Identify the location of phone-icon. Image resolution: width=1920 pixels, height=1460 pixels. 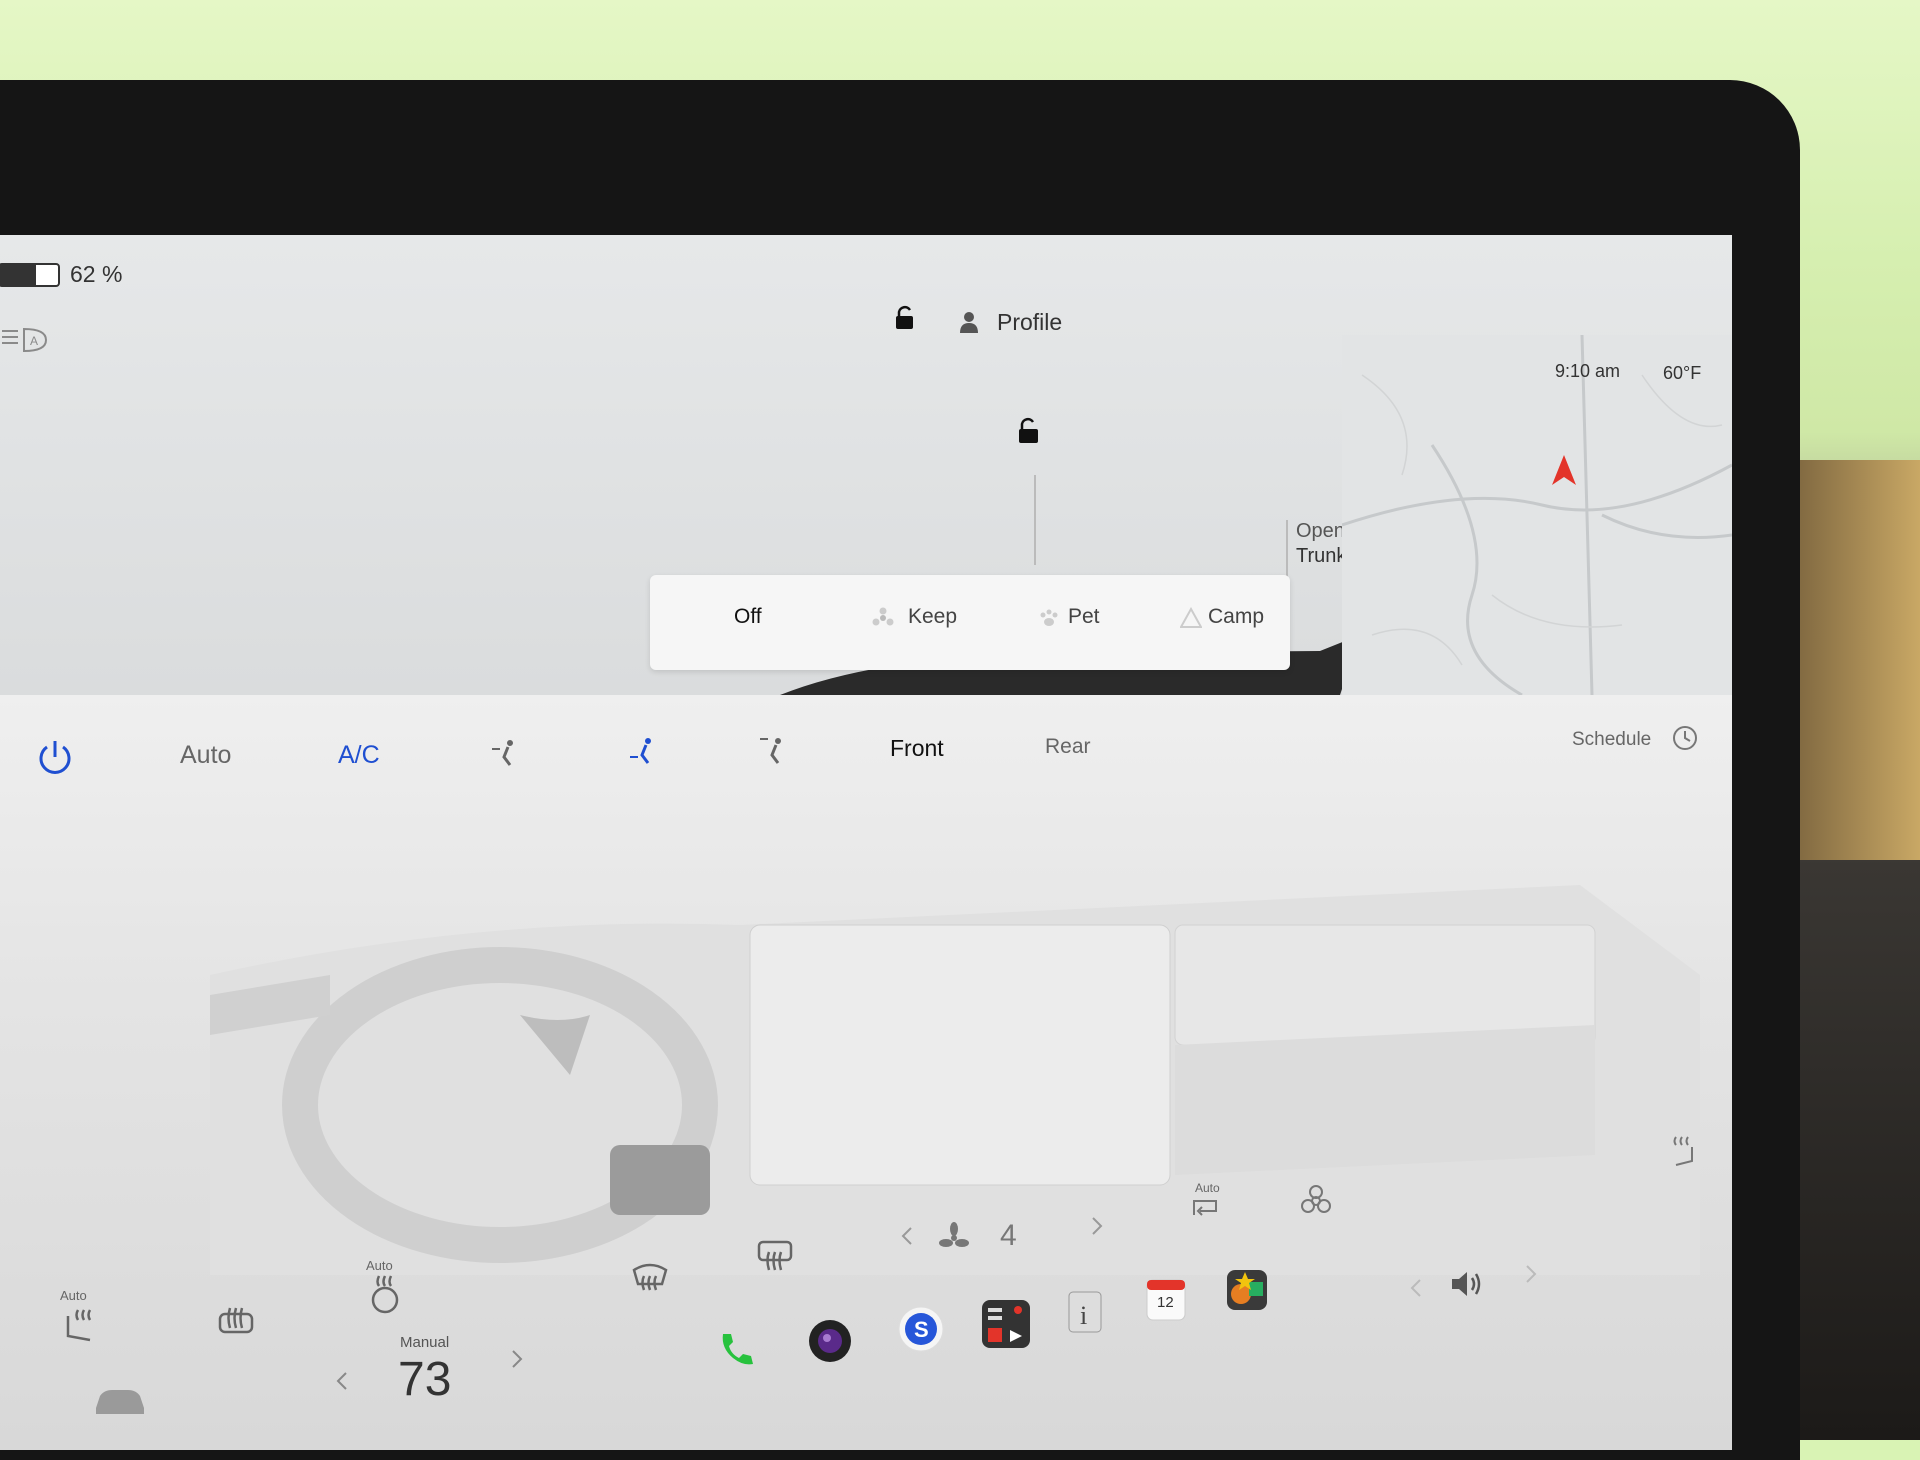
(737, 1352).